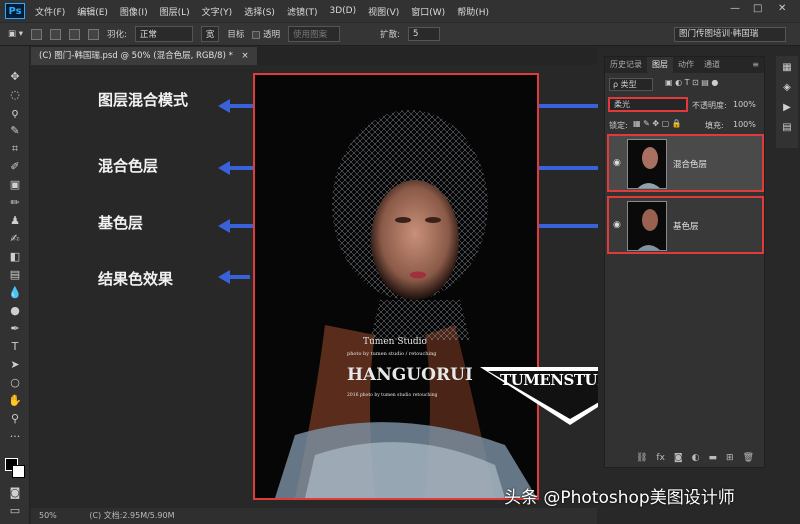 Image resolution: width=800 pixels, height=524 pixels. What do you see at coordinates (15, 257) in the screenshot?
I see `eraser-icon: ◧` at bounding box center [15, 257].